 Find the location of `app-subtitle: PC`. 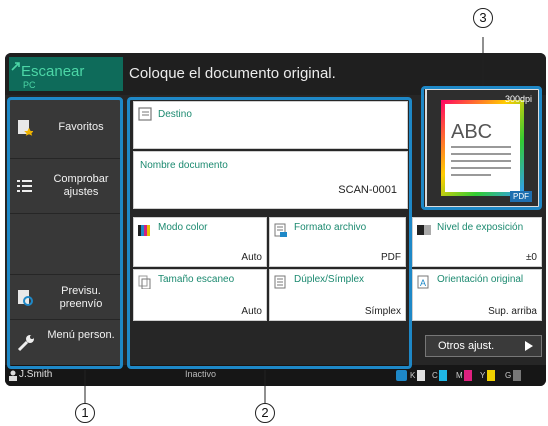

app-subtitle: PC is located at coordinates (29, 85).